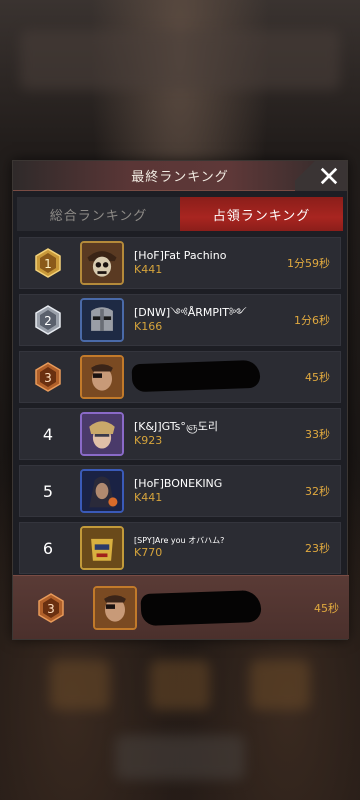 Image resolution: width=360 pixels, height=800 pixels. I want to click on silver-medal-icon: 2, so click(48, 320).